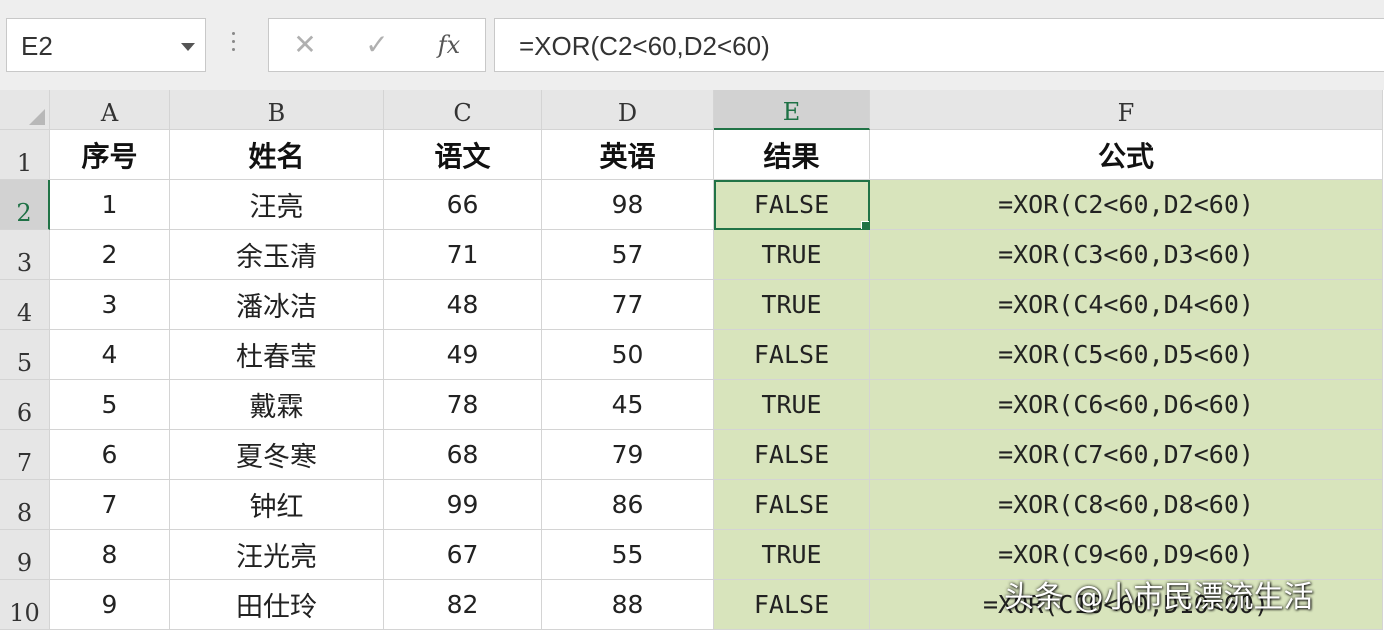 The width and height of the screenshot is (1384, 630). Describe the element at coordinates (25, 305) in the screenshot. I see `row-header: 4` at that location.